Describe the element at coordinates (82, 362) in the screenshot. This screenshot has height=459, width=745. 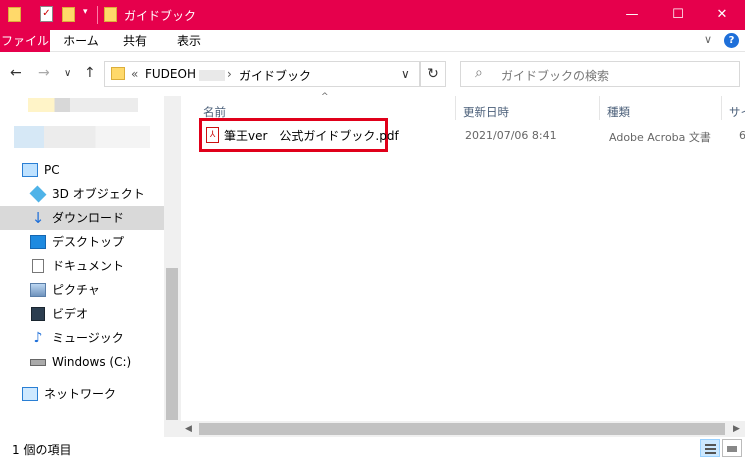
I see `nav-item-windows-c: Windows (C:)` at that location.